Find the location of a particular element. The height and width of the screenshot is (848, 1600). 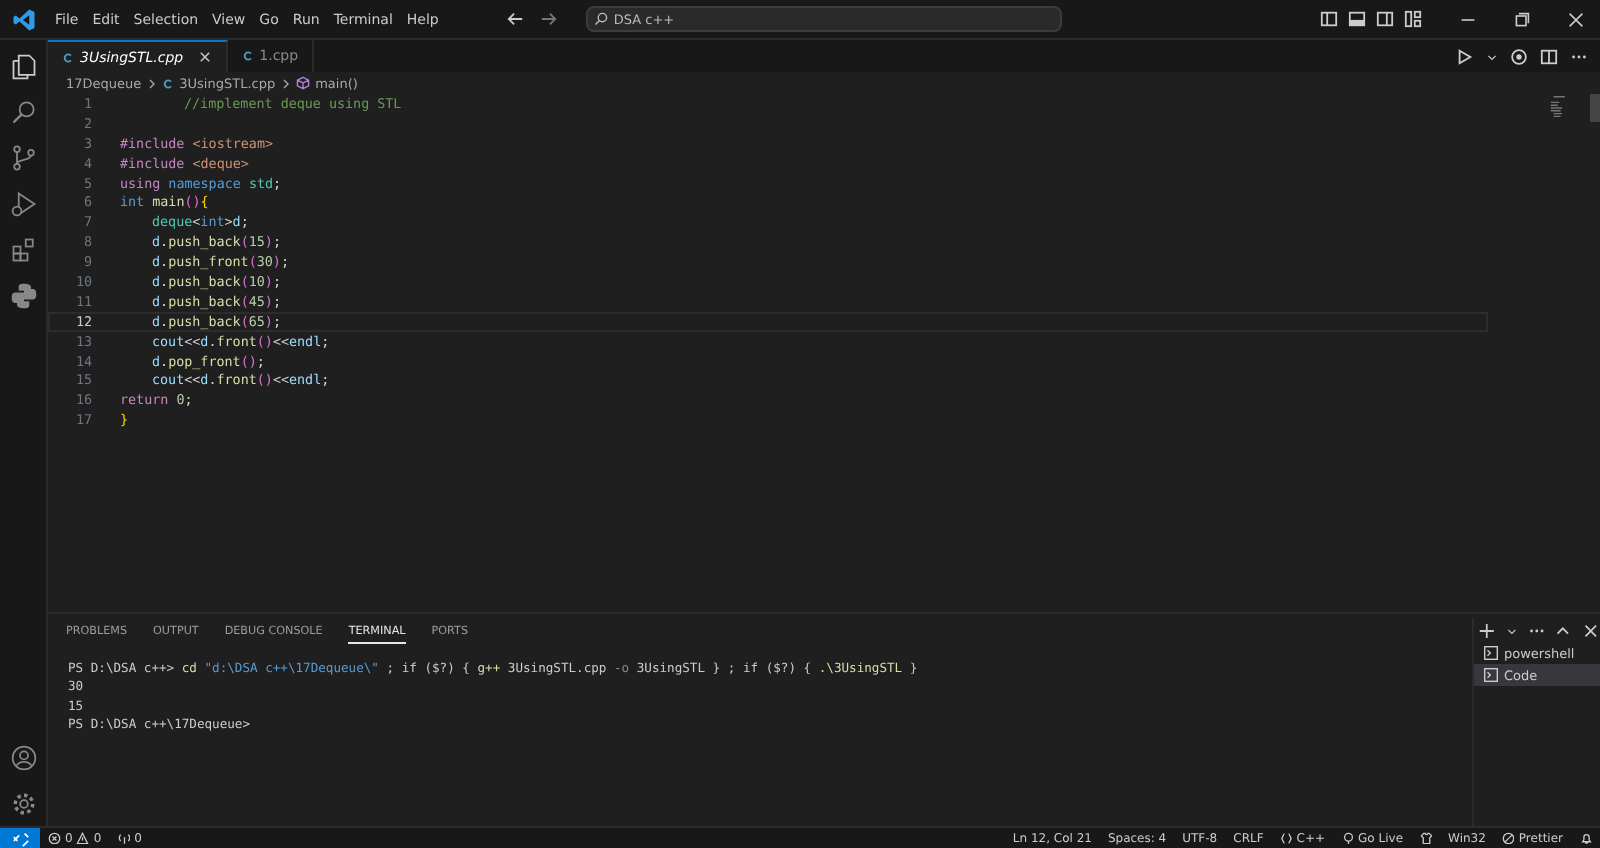

python-icon is located at coordinates (23, 296).